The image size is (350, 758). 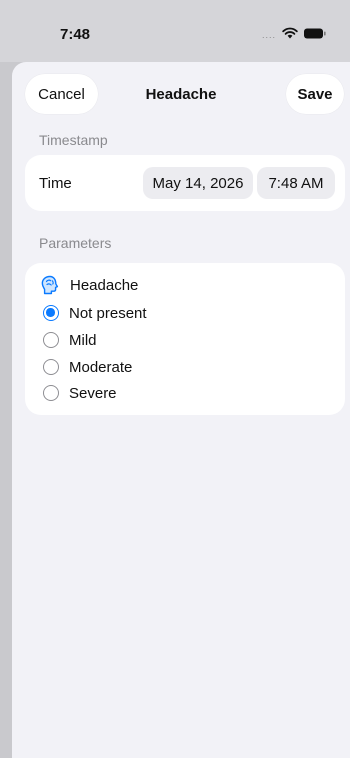 What do you see at coordinates (315, 94) in the screenshot?
I see `save-button: Save` at bounding box center [315, 94].